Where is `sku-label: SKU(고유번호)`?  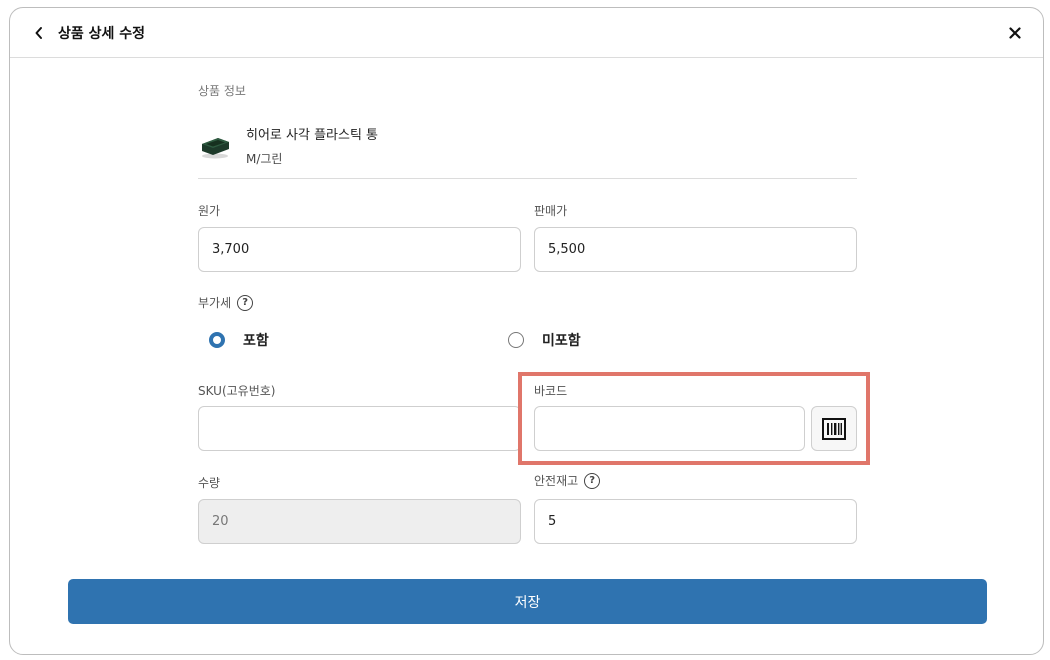
sku-label: SKU(고유번호) is located at coordinates (236, 390).